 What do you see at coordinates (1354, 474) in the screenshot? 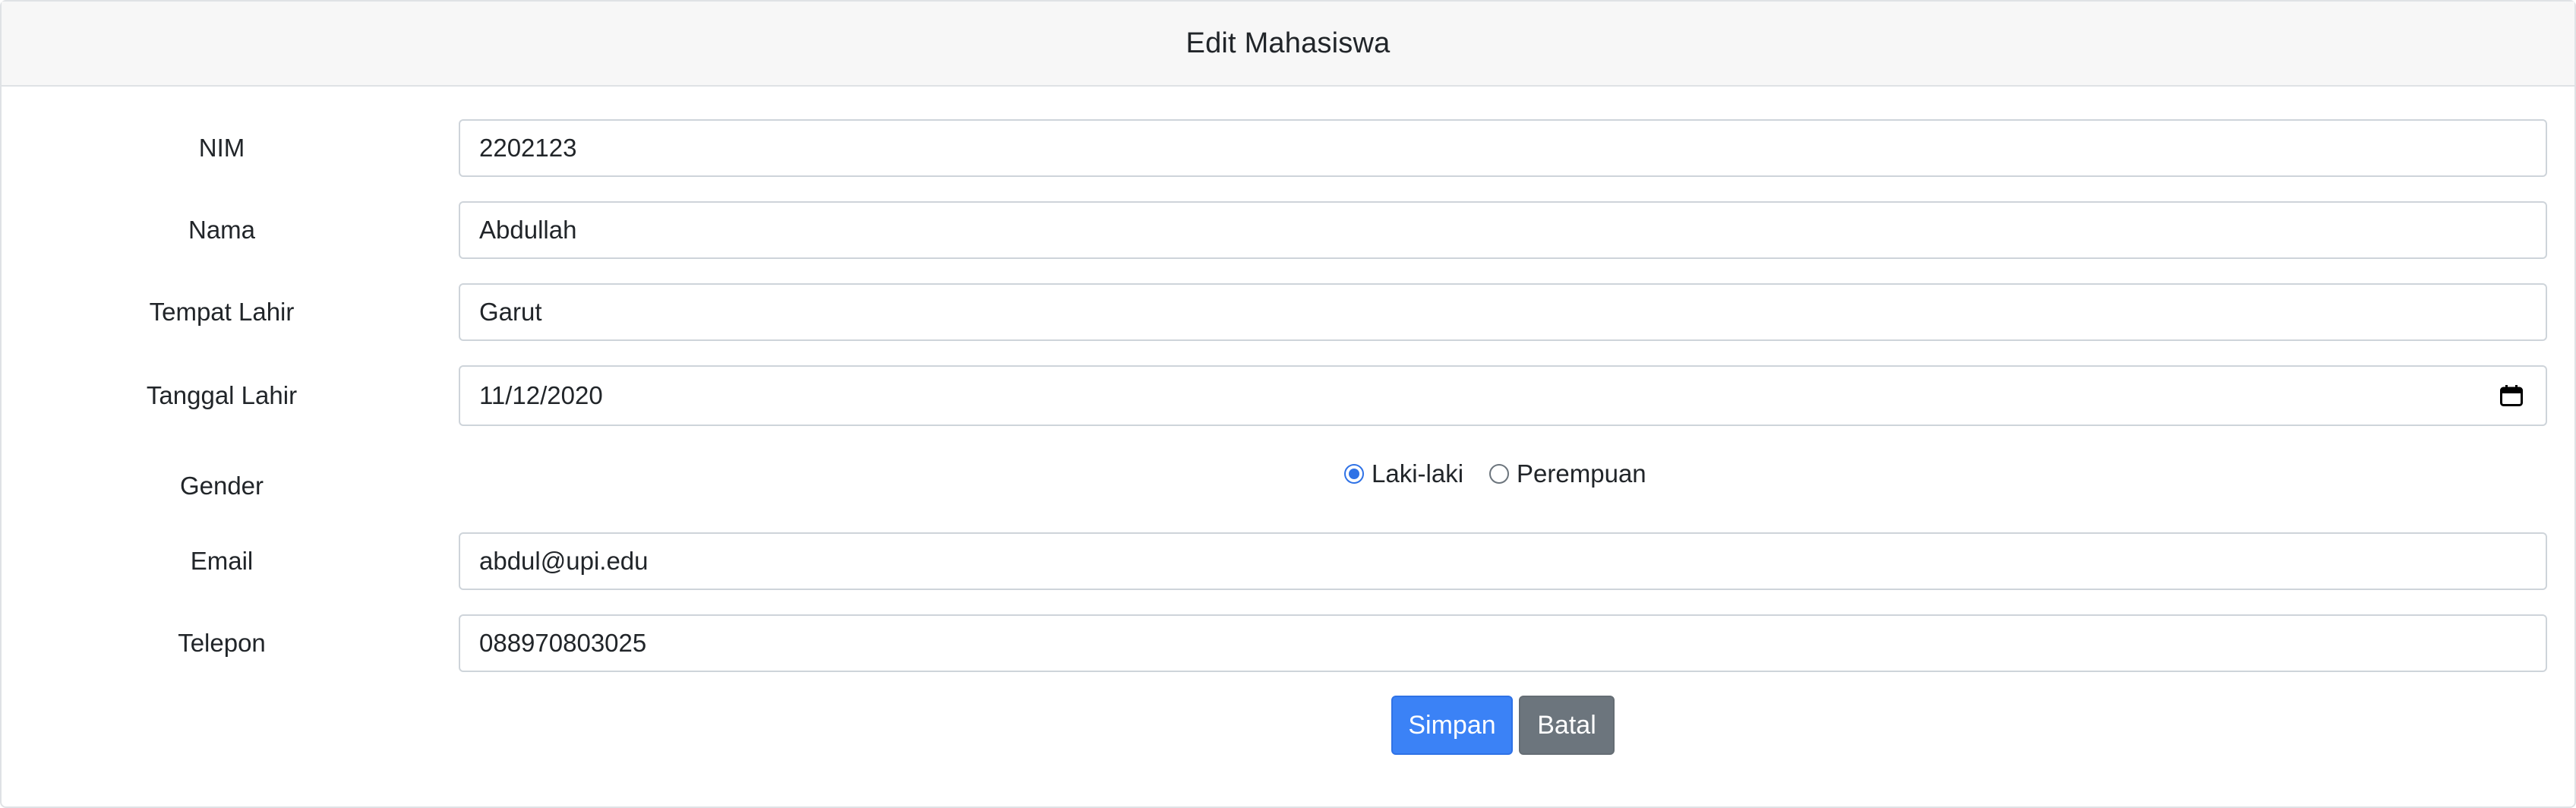
I see `gender-male-radio` at bounding box center [1354, 474].